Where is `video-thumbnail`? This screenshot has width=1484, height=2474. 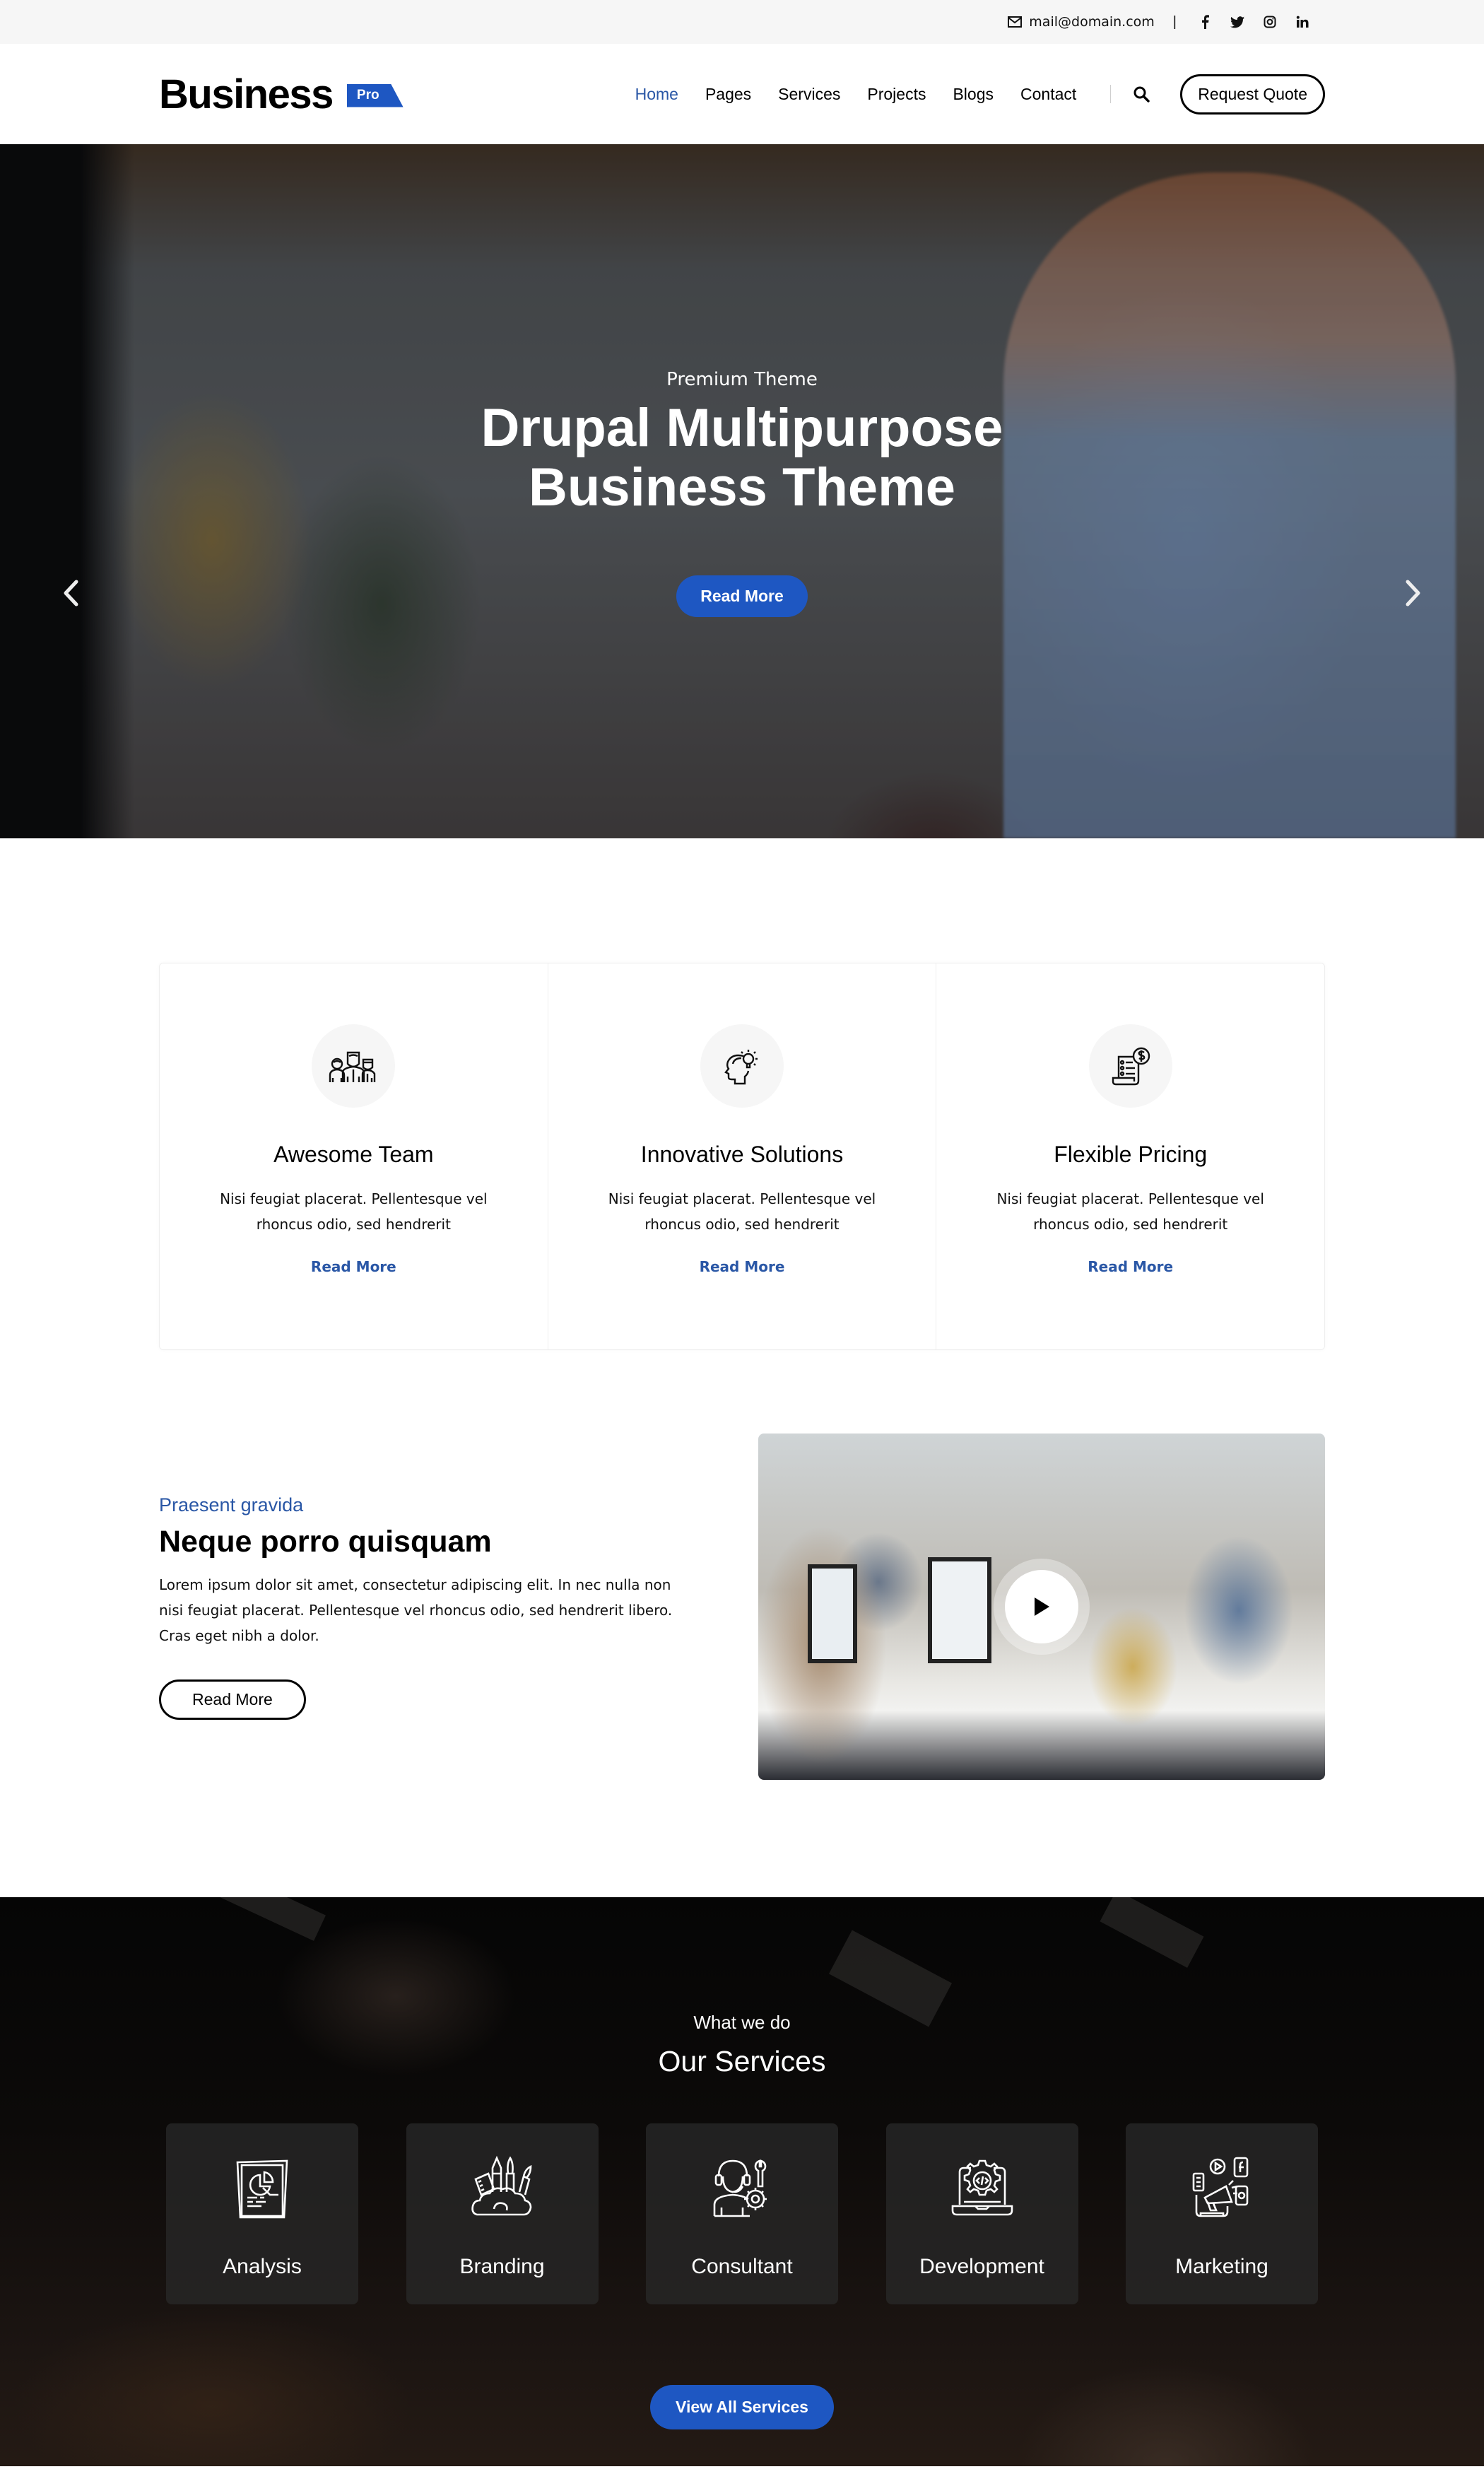 video-thumbnail is located at coordinates (1041, 1607).